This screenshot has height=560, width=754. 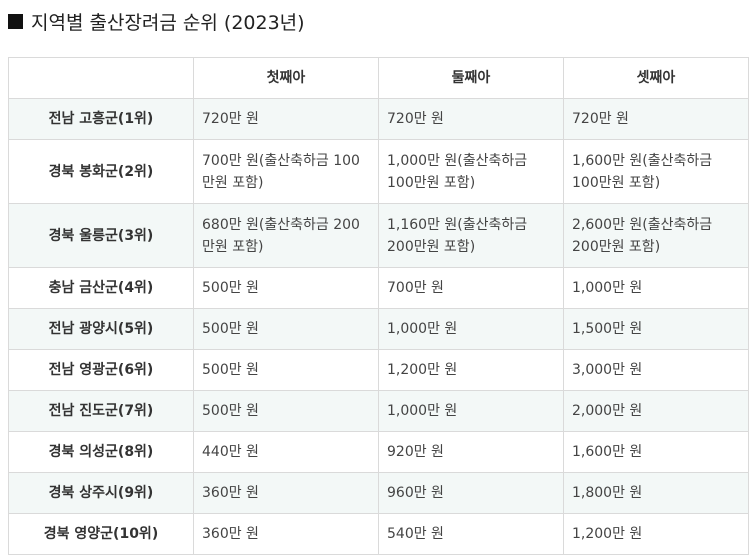 What do you see at coordinates (471, 534) in the screenshot?
I see `second-child-cell: 540만 원` at bounding box center [471, 534].